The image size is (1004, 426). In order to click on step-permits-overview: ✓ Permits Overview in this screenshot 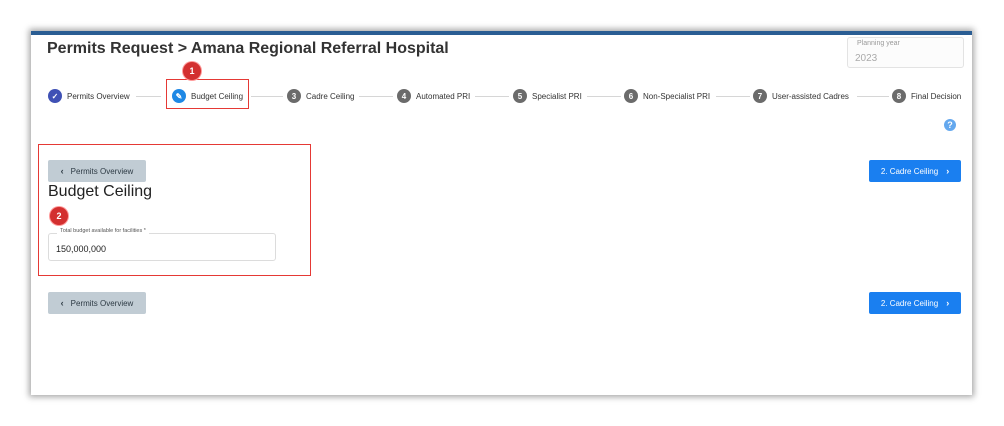, I will do `click(89, 96)`.